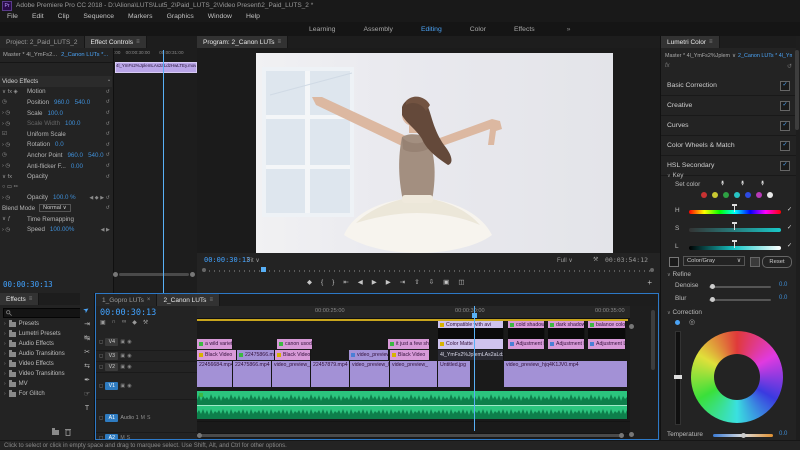 The width and height of the screenshot is (800, 450). I want to click on menu-item: Help, so click(253, 16).